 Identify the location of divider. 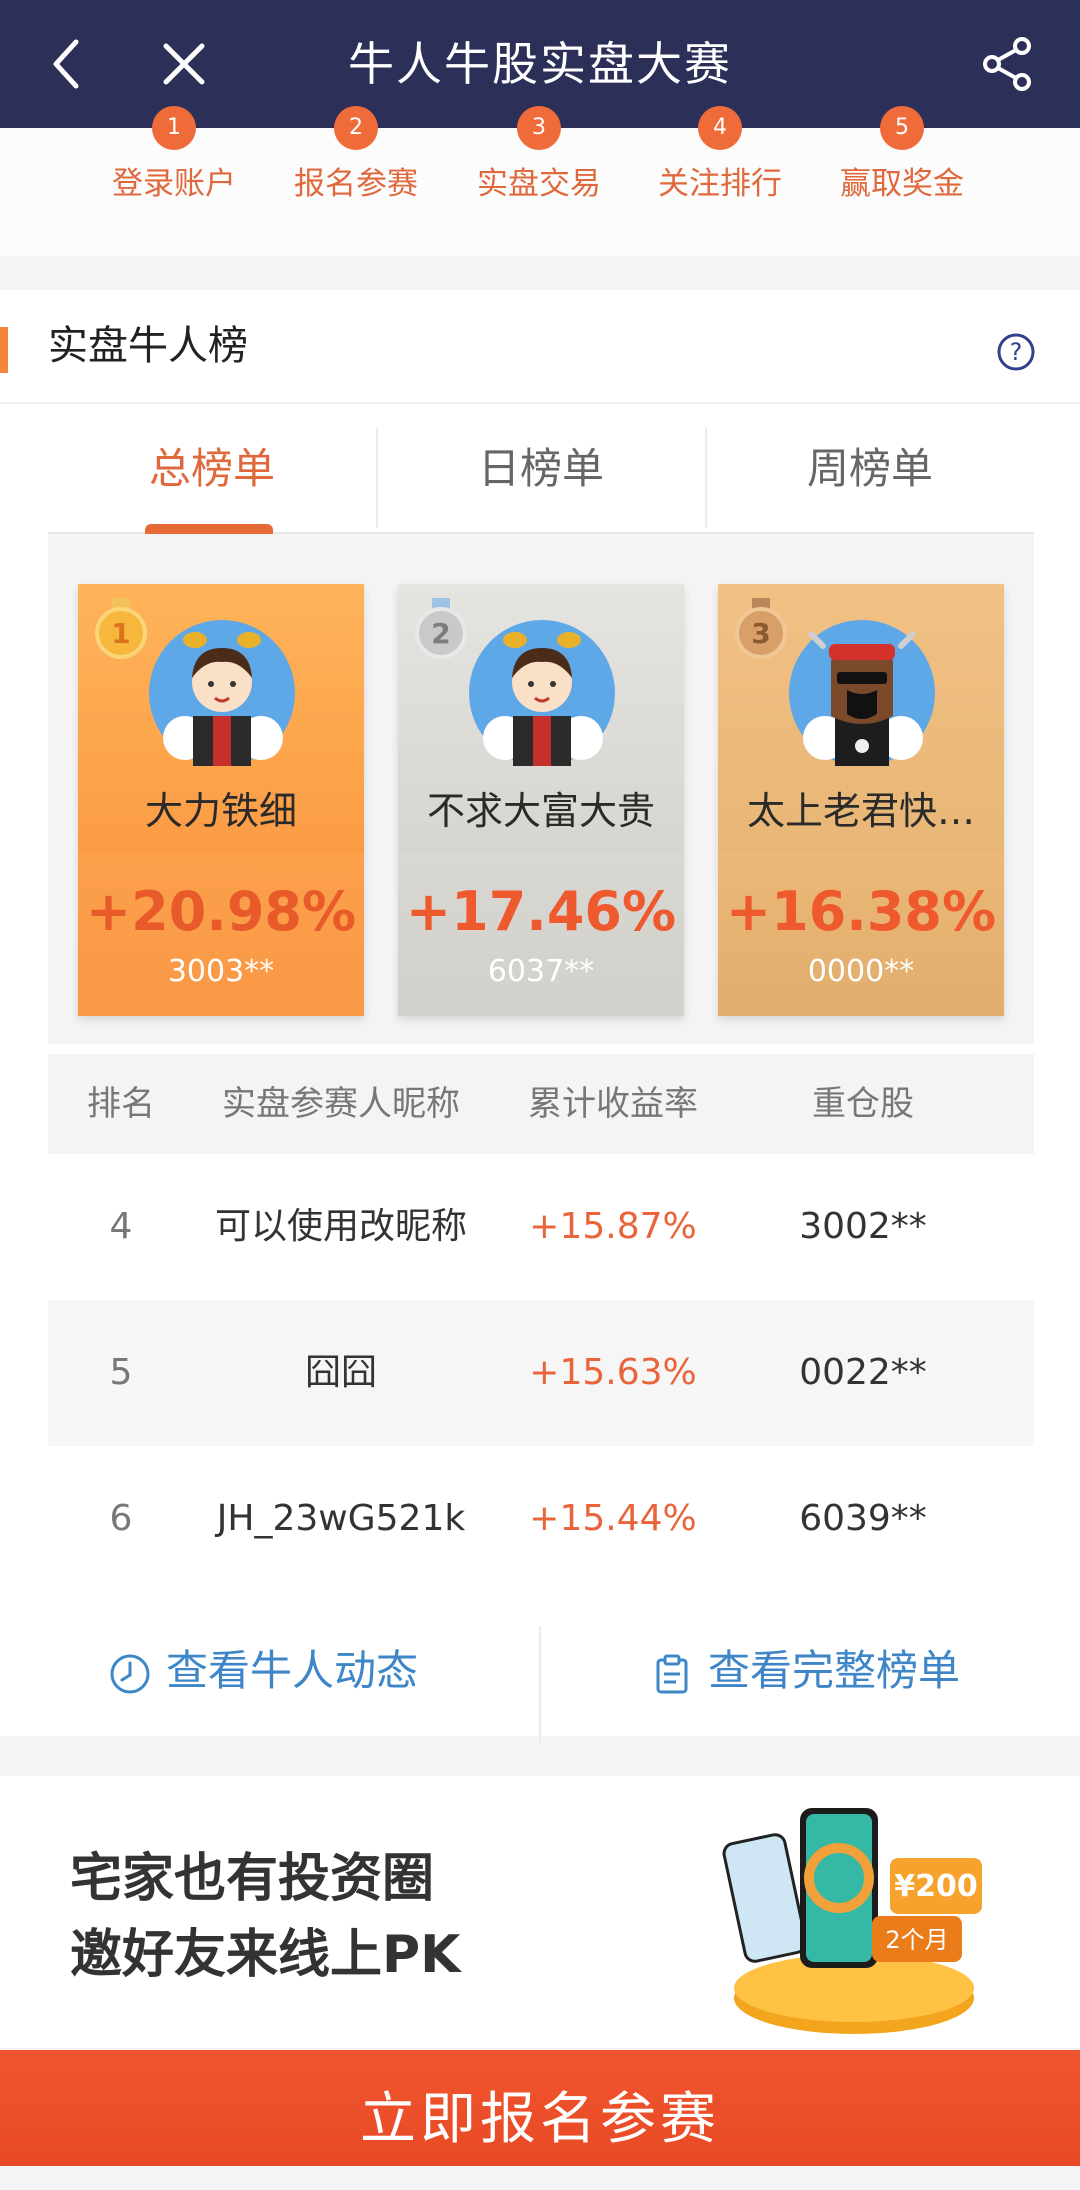
(540, 1685).